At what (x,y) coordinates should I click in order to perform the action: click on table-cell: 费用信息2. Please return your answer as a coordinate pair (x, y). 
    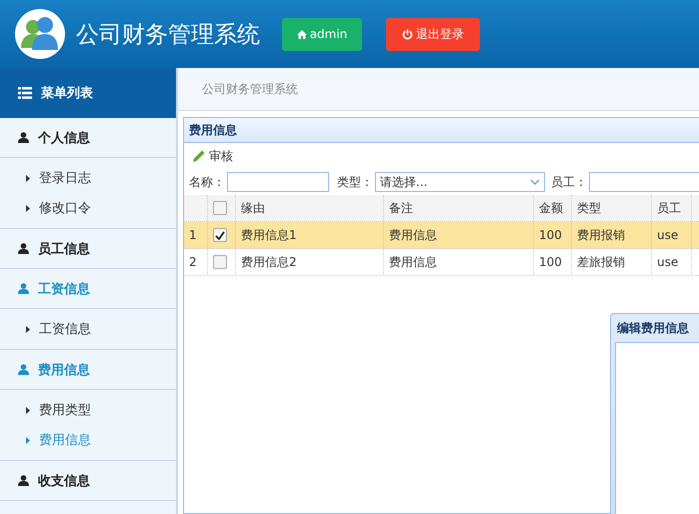
    Looking at the image, I should click on (310, 262).